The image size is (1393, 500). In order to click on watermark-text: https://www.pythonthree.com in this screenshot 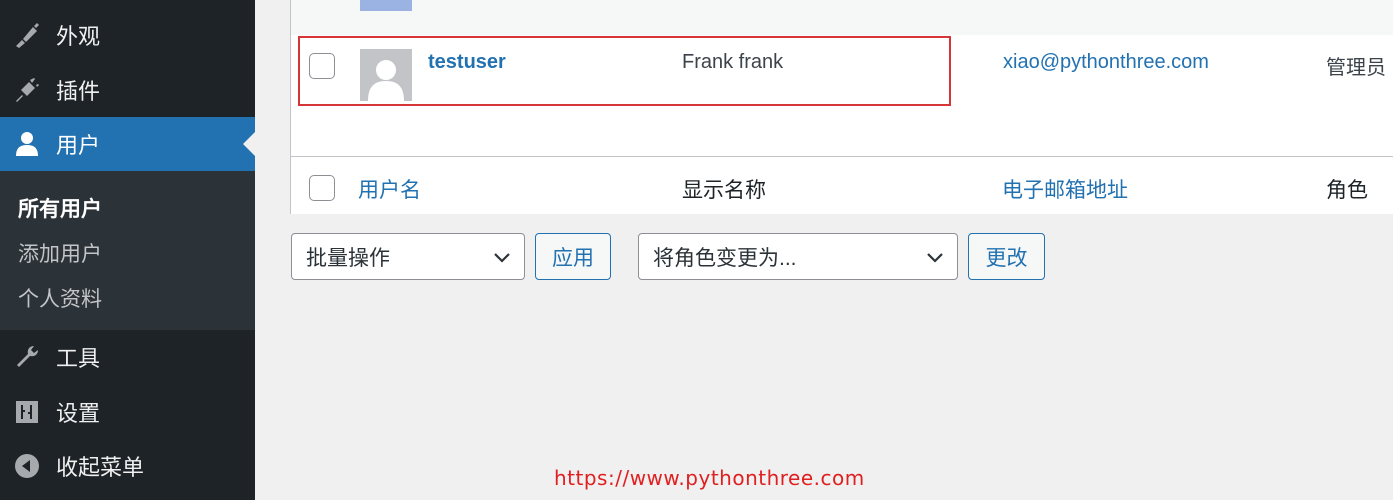, I will do `click(709, 478)`.